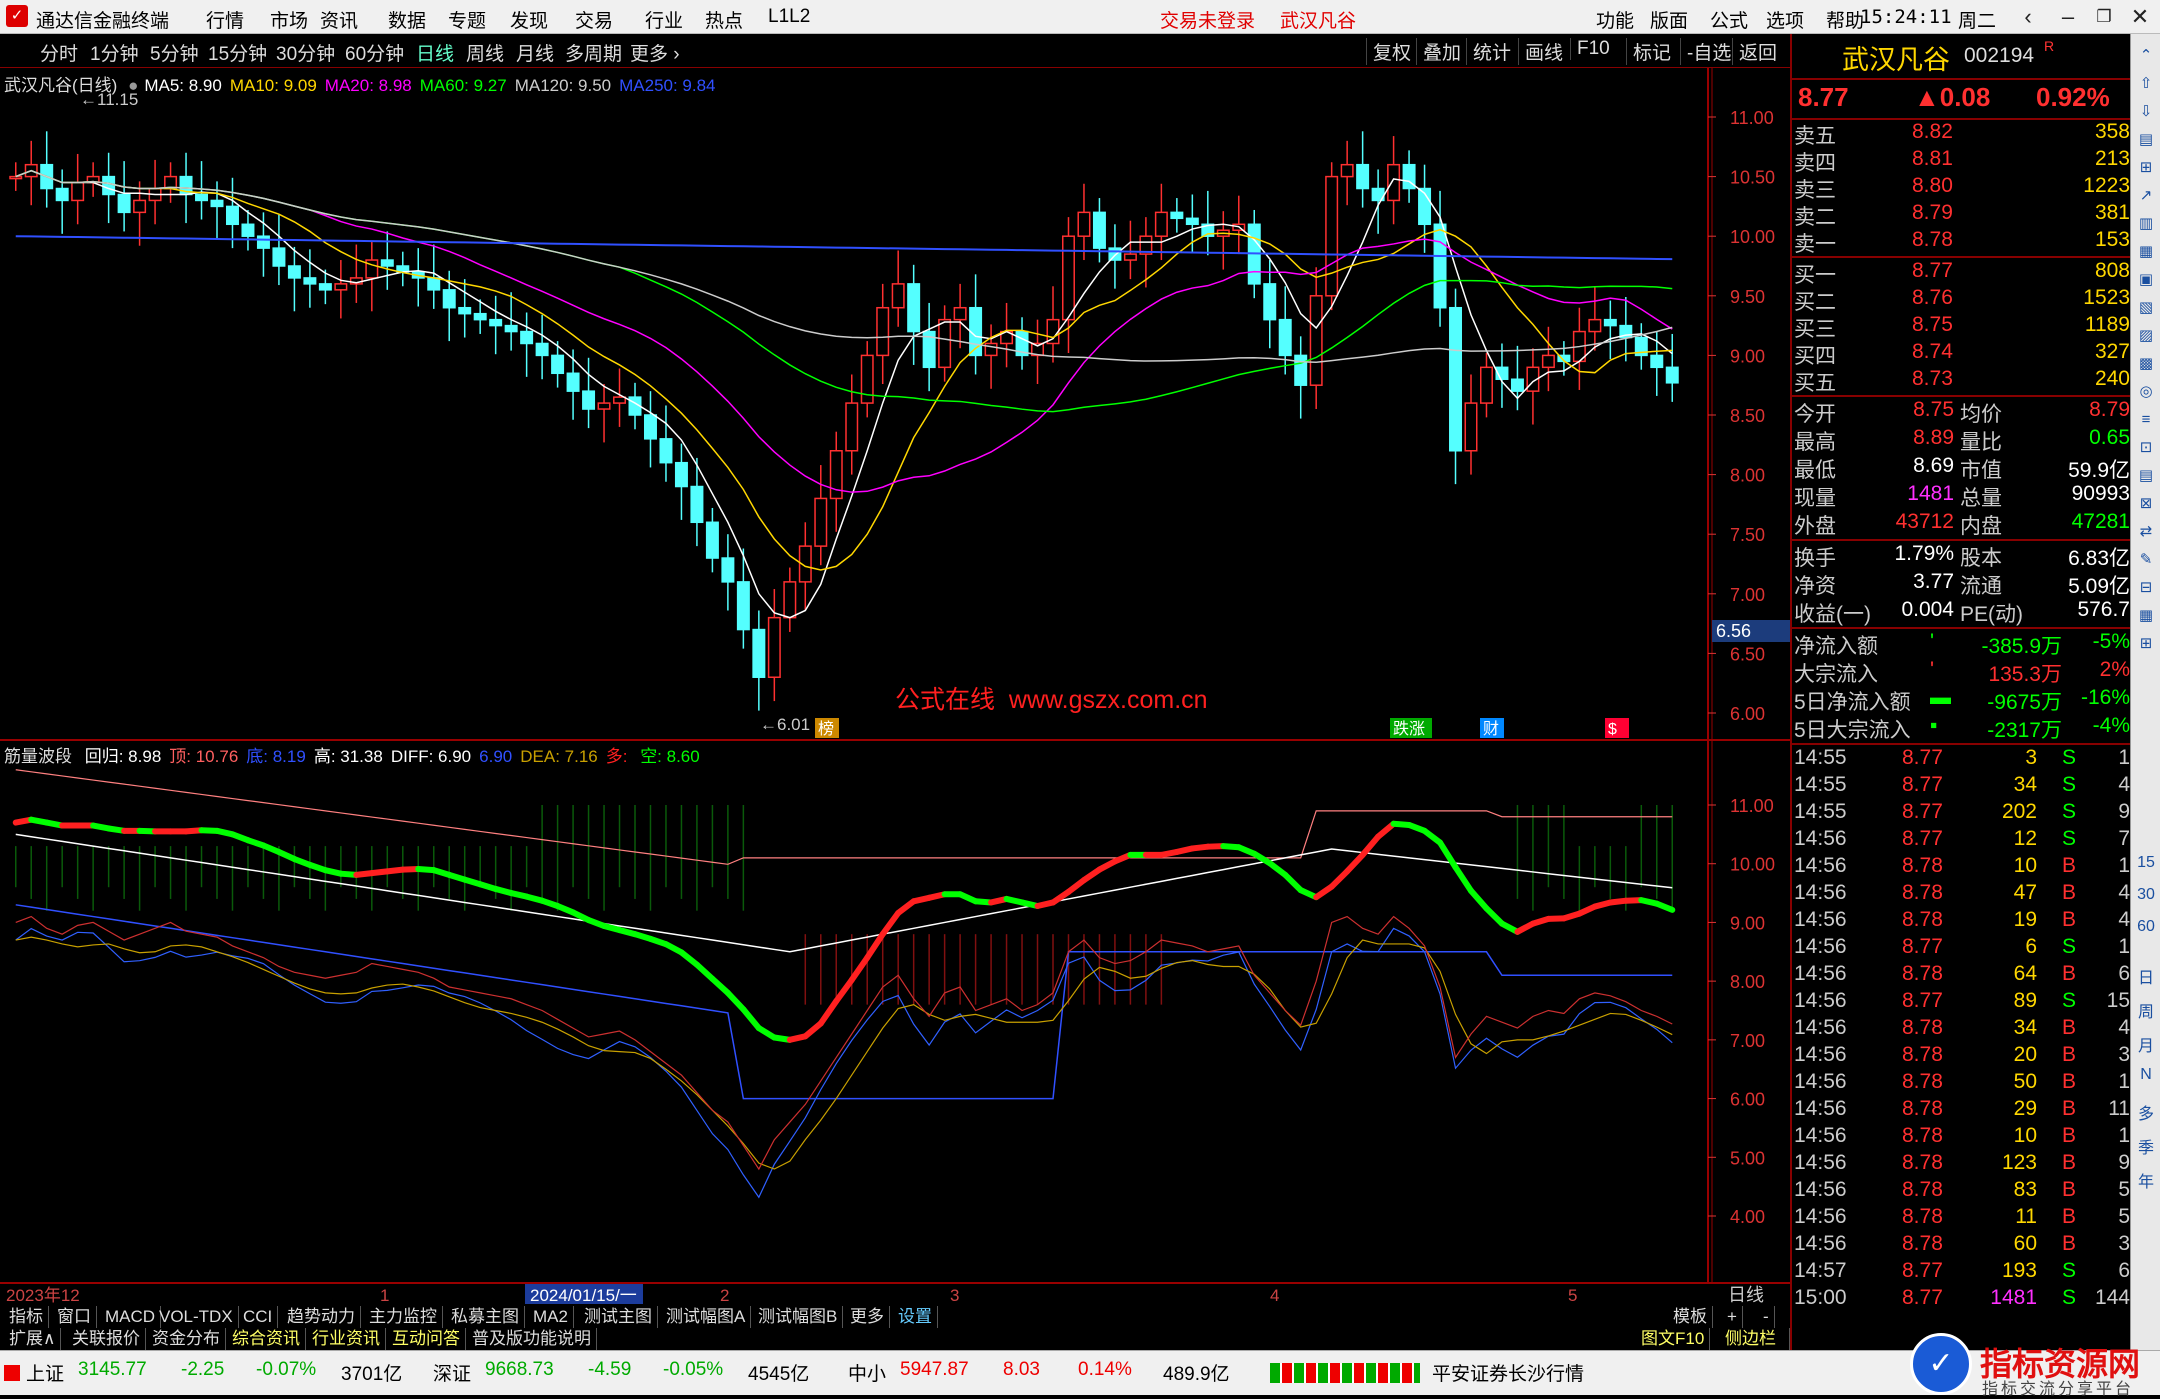  Describe the element at coordinates (435, 52) in the screenshot. I see `period-6: 日线` at that location.